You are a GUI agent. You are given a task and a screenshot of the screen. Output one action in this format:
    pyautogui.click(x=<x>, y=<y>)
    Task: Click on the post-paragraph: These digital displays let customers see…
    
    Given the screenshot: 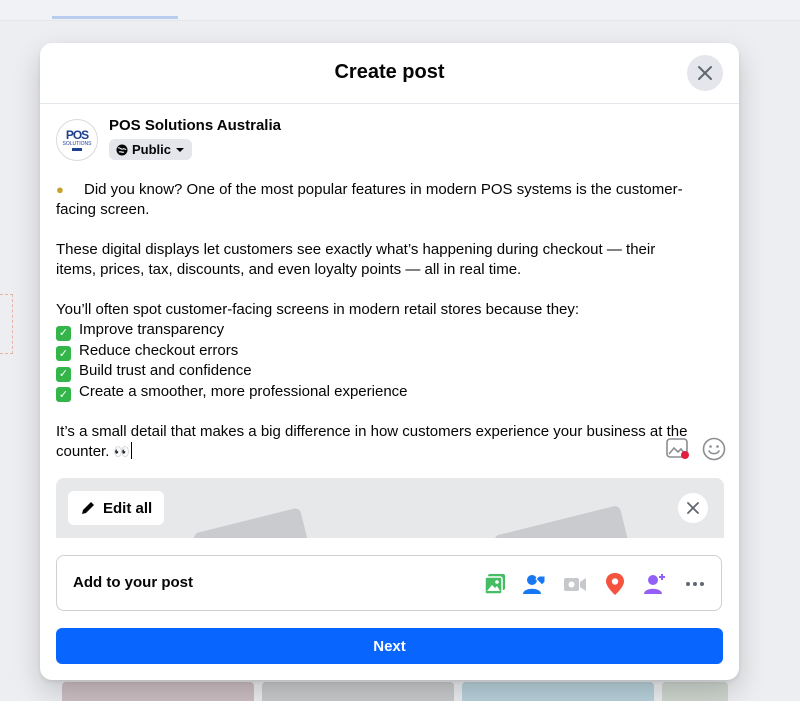 What is the action you would take?
    pyautogui.click(x=356, y=259)
    